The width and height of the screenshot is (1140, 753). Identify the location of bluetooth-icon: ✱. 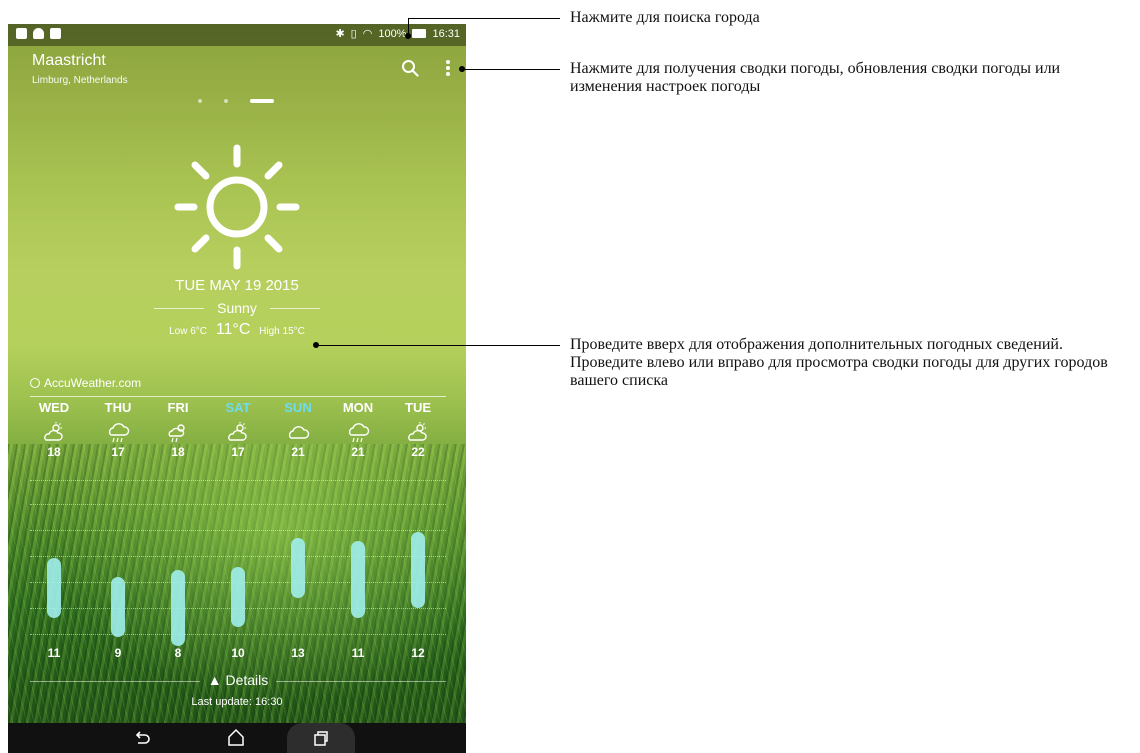
(340, 34).